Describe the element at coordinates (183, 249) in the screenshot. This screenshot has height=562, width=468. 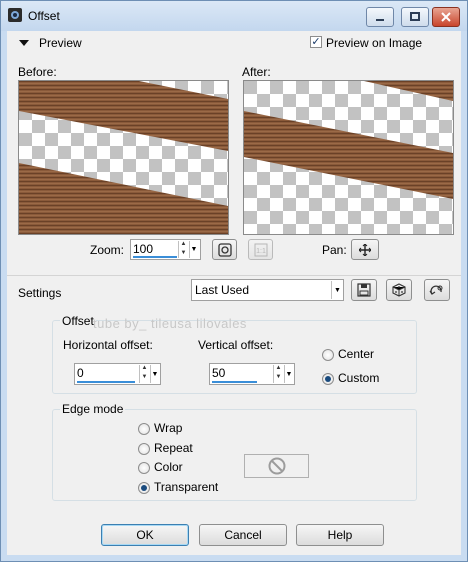
I see `zoom-spinner: ▲ ▼` at that location.